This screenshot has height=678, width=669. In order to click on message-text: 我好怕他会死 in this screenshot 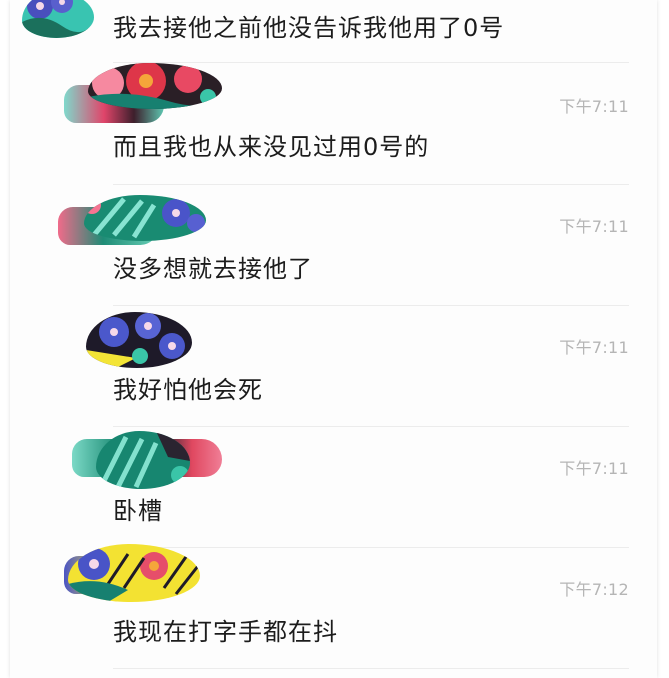, I will do `click(188, 390)`.